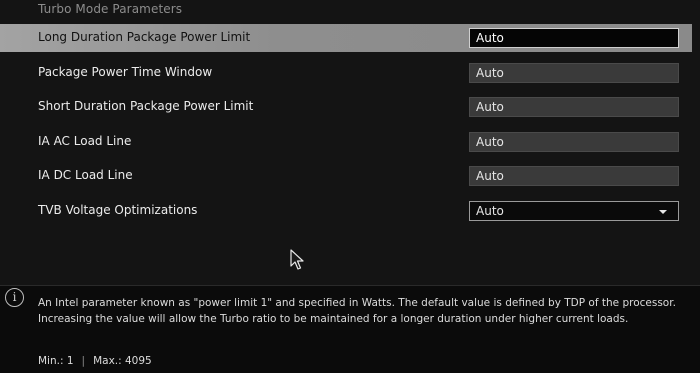 This screenshot has height=373, width=700. What do you see at coordinates (110, 9) in the screenshot?
I see `section-title: Turbo Mode Parameters` at bounding box center [110, 9].